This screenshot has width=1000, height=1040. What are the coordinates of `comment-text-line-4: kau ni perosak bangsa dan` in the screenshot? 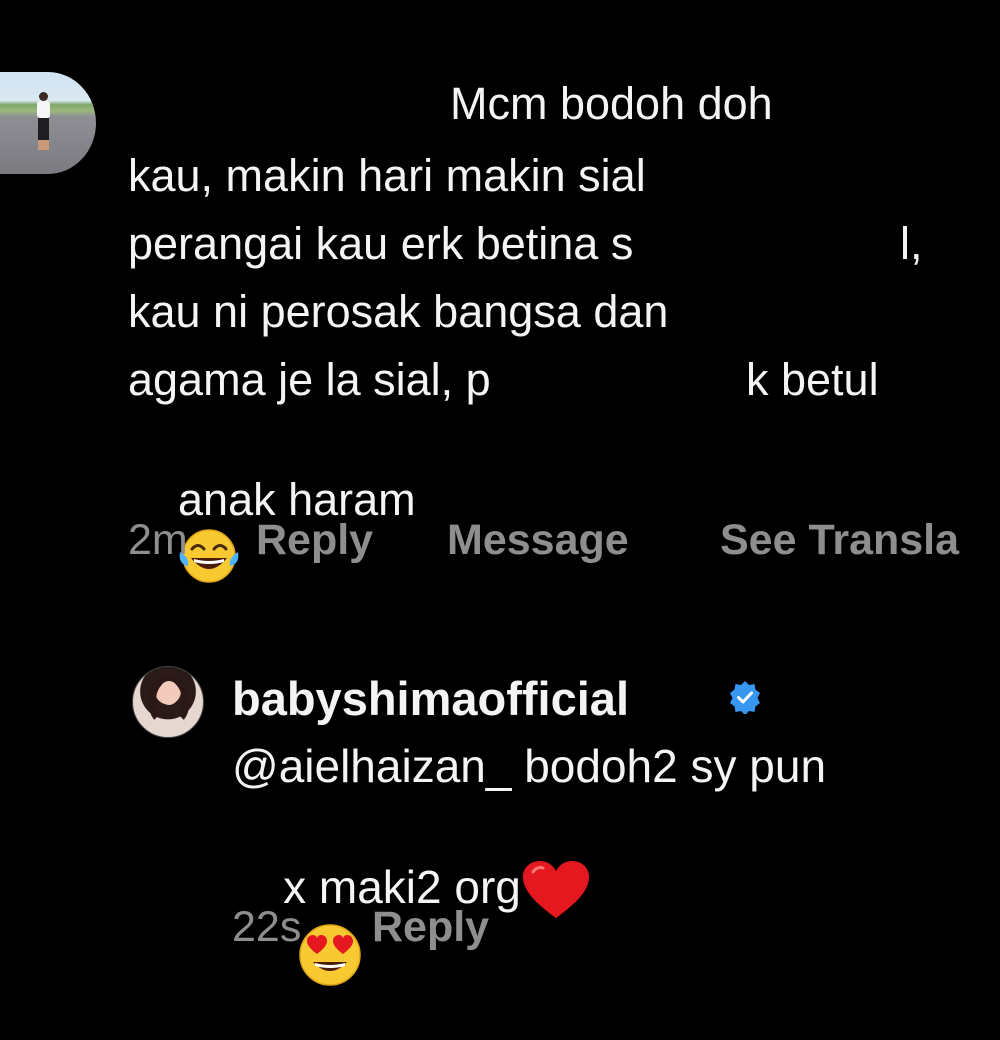 It's located at (398, 311).